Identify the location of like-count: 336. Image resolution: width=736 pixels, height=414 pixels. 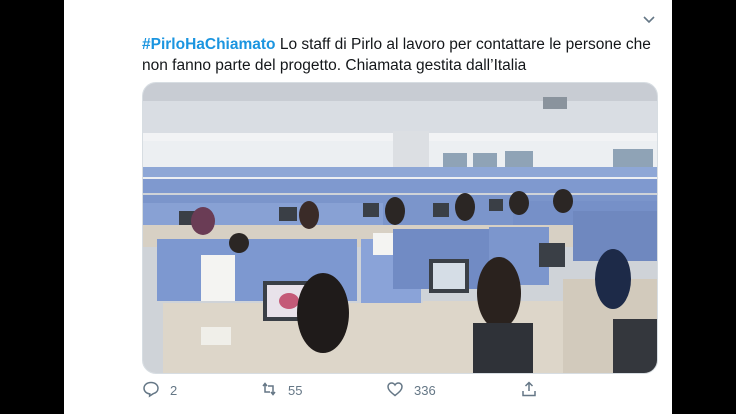
(425, 390).